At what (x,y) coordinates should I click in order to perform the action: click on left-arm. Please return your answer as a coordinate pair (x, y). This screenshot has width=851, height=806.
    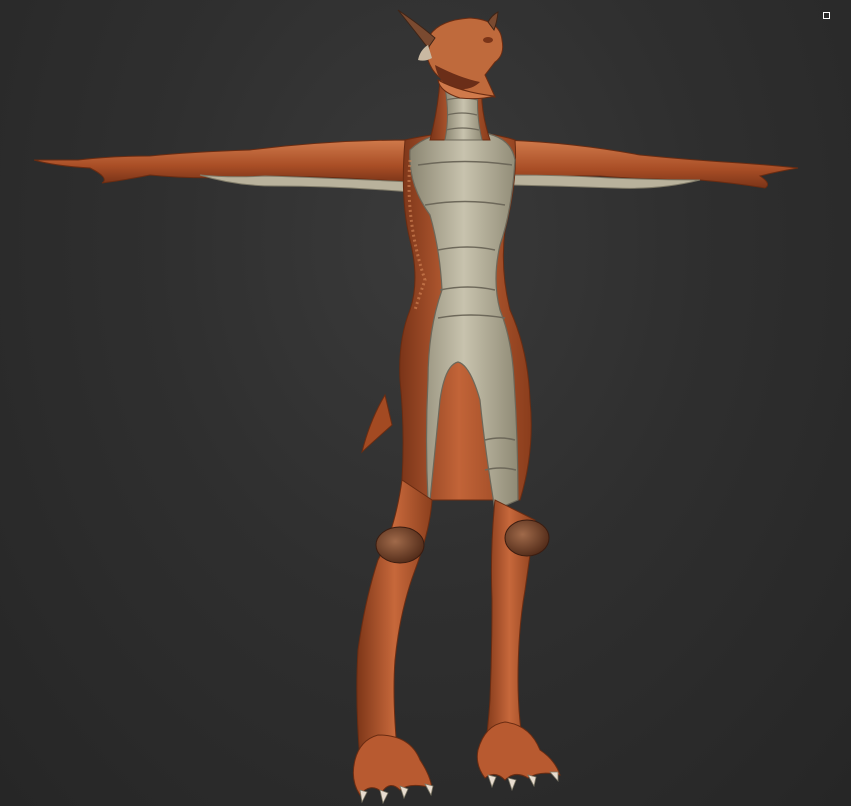
    Looking at the image, I should click on (222, 166).